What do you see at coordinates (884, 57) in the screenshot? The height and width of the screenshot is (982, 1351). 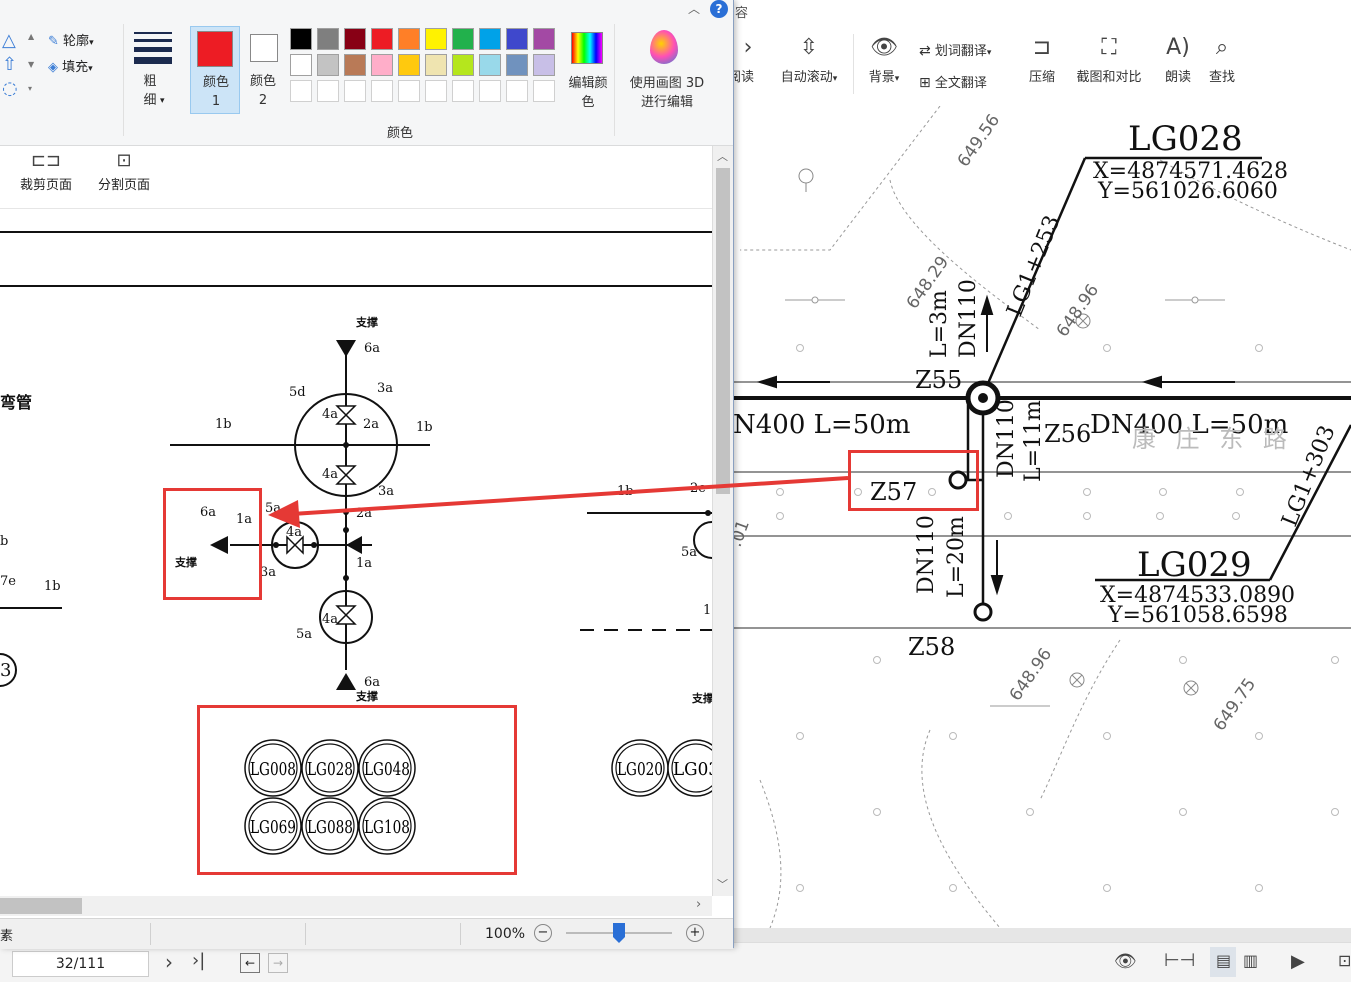 I see `background-button: 👁 背景▾` at bounding box center [884, 57].